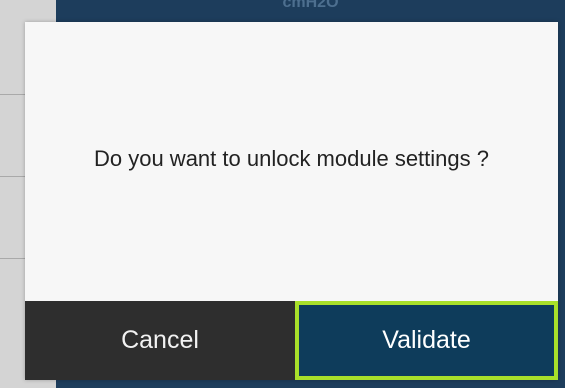  I want to click on validate-button: Validate, so click(426, 340).